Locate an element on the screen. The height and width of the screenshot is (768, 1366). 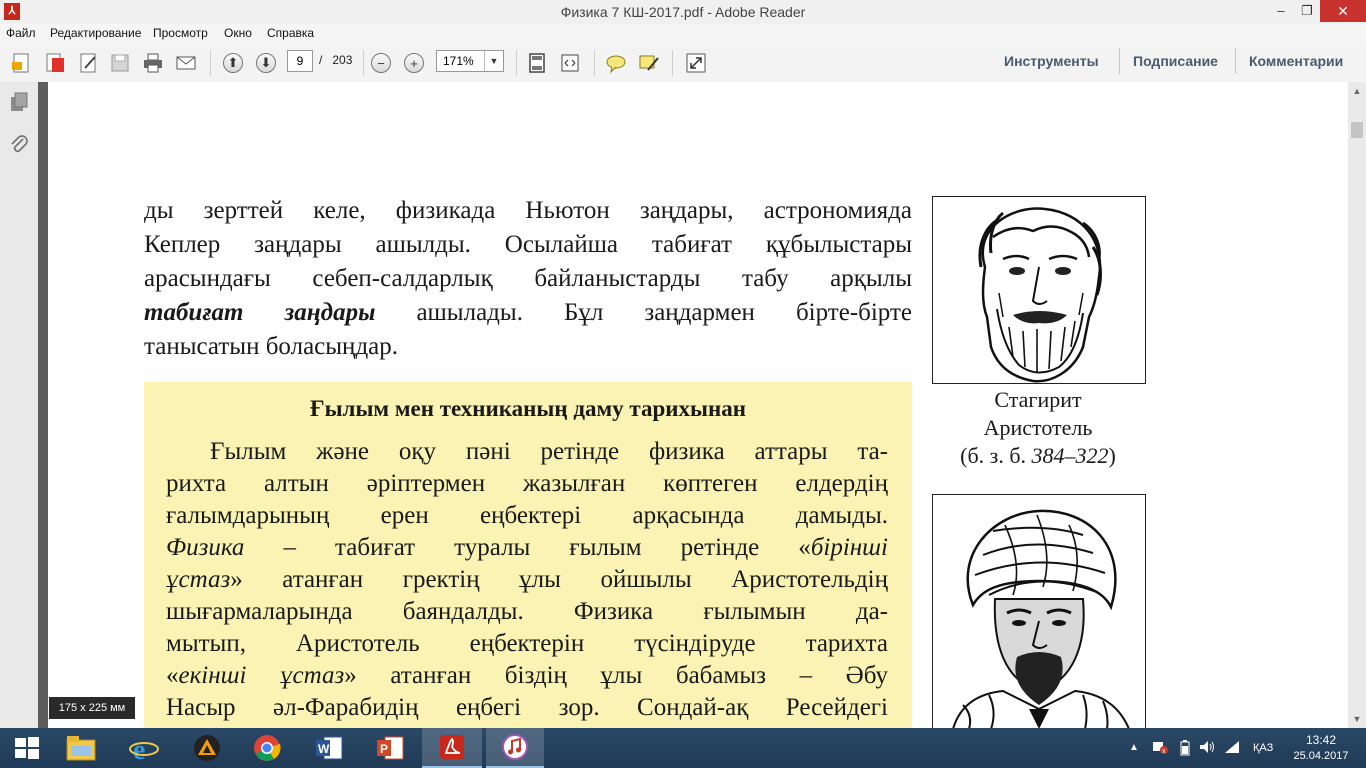
wifi-icon is located at coordinates (1232, 749).